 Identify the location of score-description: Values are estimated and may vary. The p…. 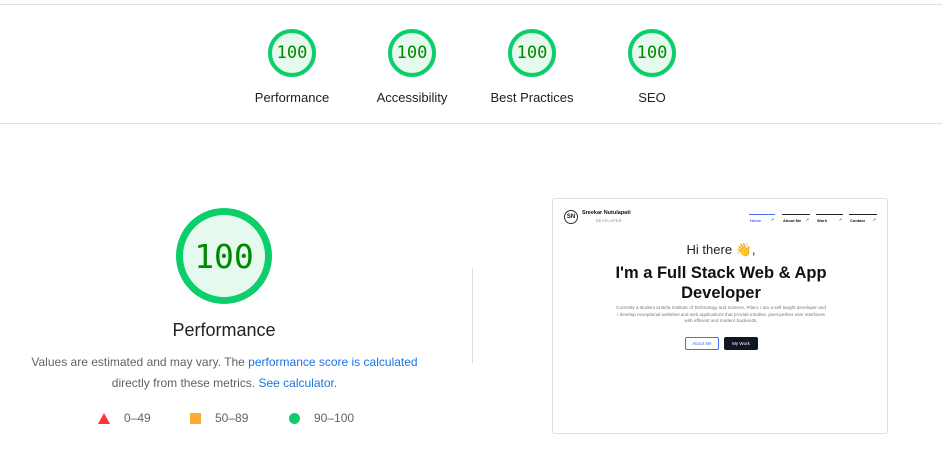
(224, 373).